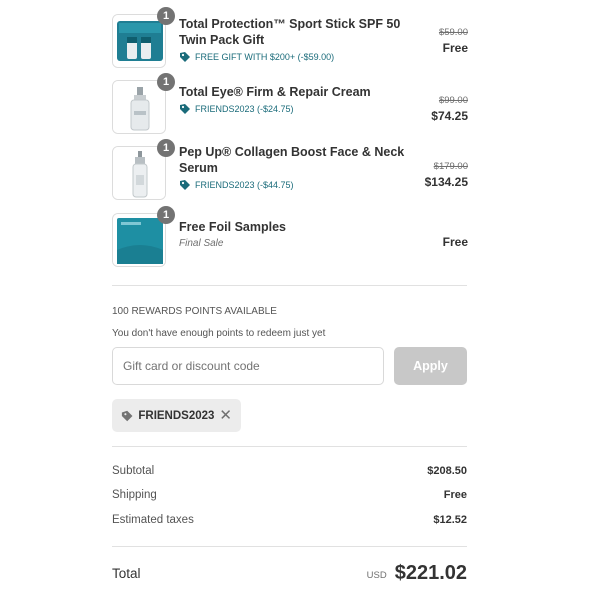 This screenshot has height=600, width=600. Describe the element at coordinates (455, 495) in the screenshot. I see `shipping-value: Free` at that location.